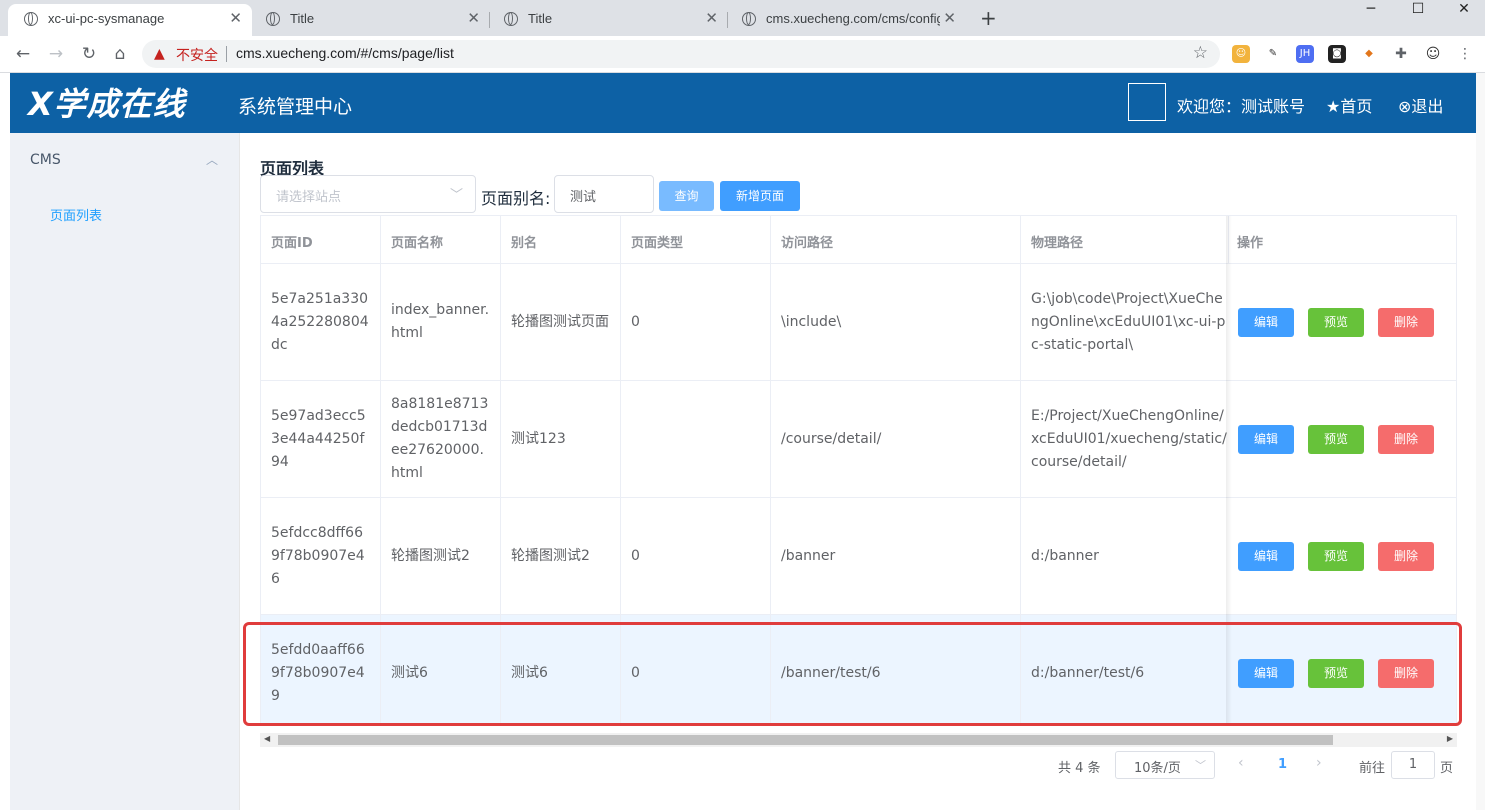 This screenshot has height=810, width=1485. What do you see at coordinates (106, 18) in the screenshot?
I see `tab-title: xc-ui-pc-sysmanage` at bounding box center [106, 18].